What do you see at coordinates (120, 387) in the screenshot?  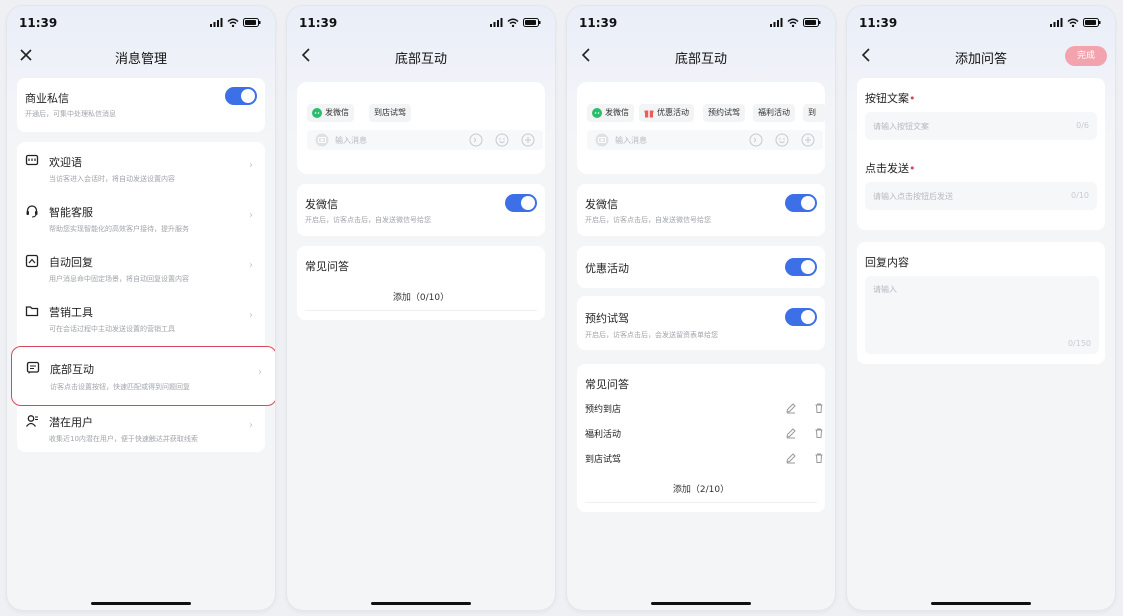 I see `menu-item-desc: 访客点击设置按钮，快速匹配或得到问题回复` at bounding box center [120, 387].